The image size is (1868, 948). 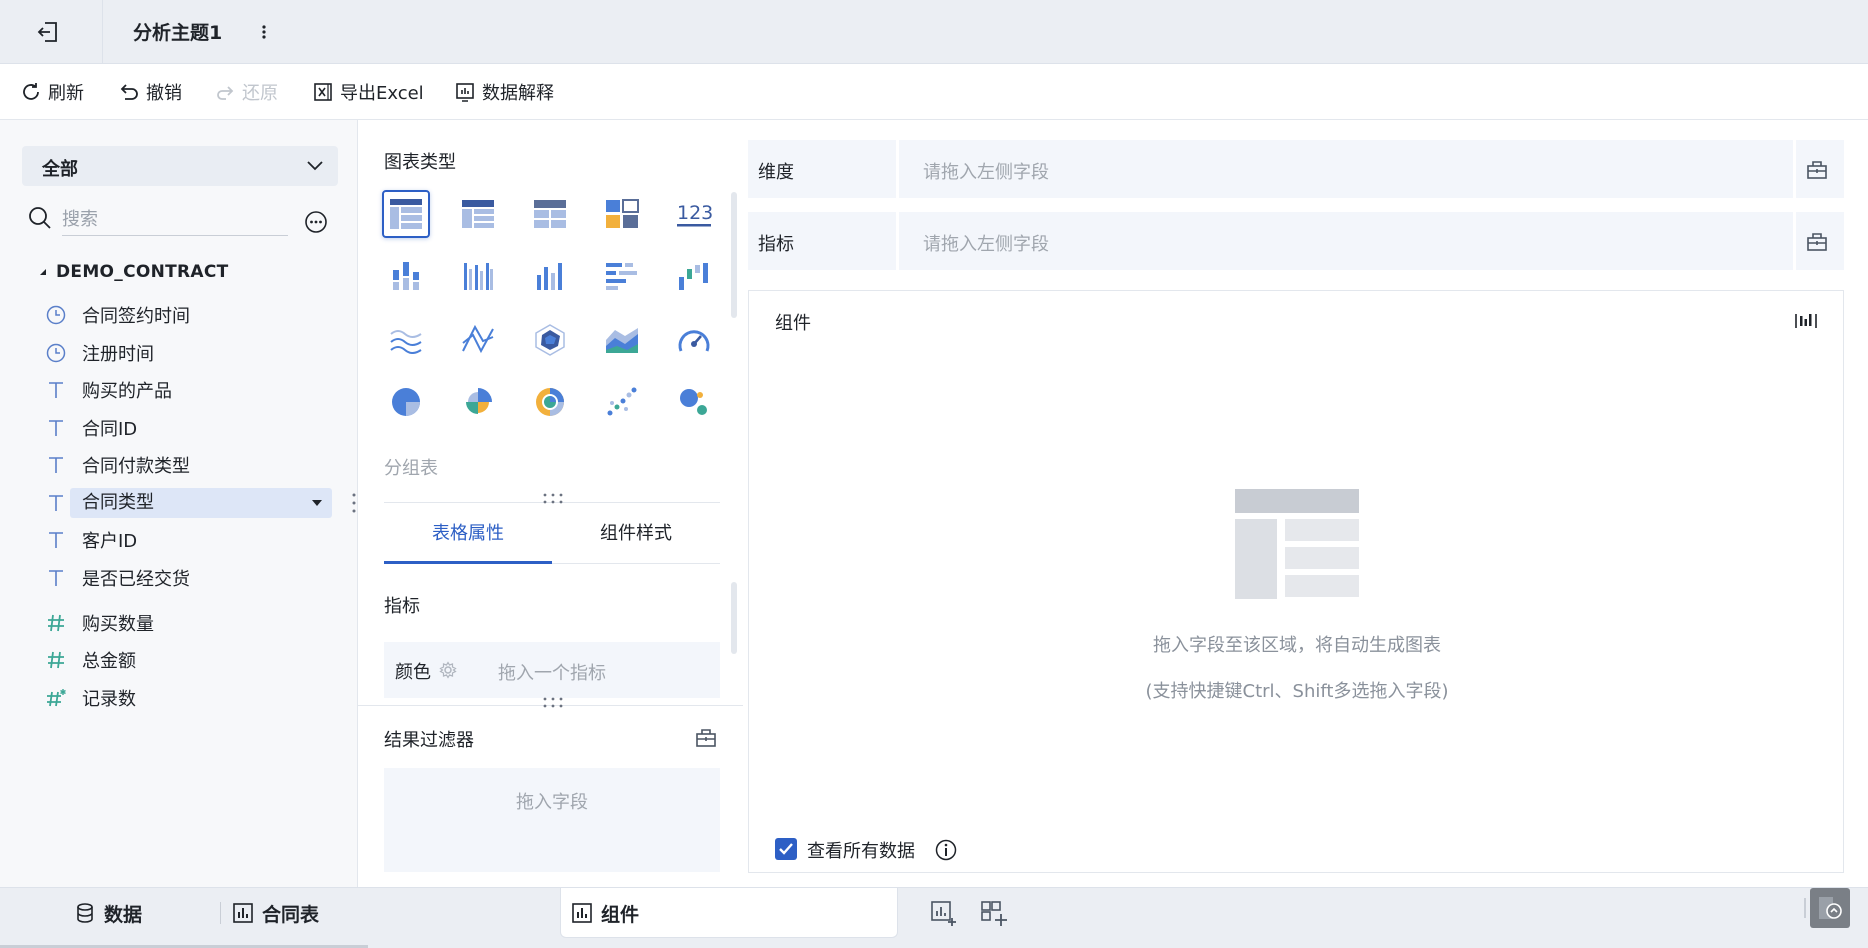 I want to click on polyline-icon, so click(x=478, y=340).